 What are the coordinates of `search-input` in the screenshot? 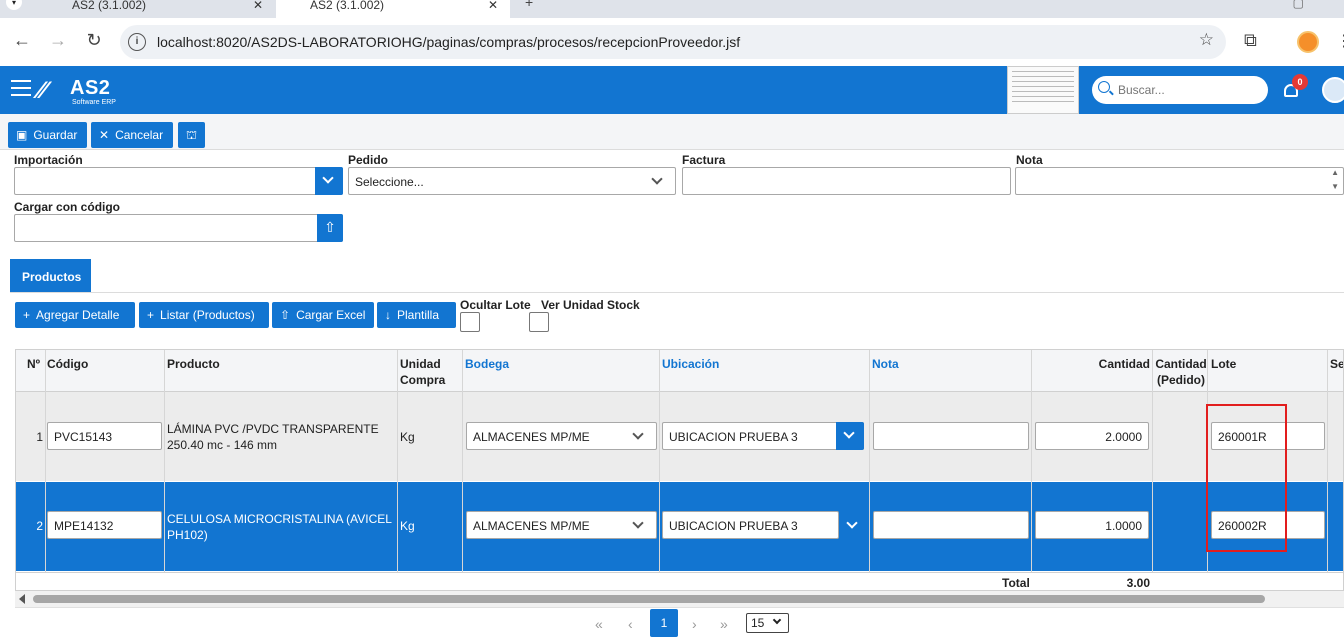 It's located at (1186, 90).